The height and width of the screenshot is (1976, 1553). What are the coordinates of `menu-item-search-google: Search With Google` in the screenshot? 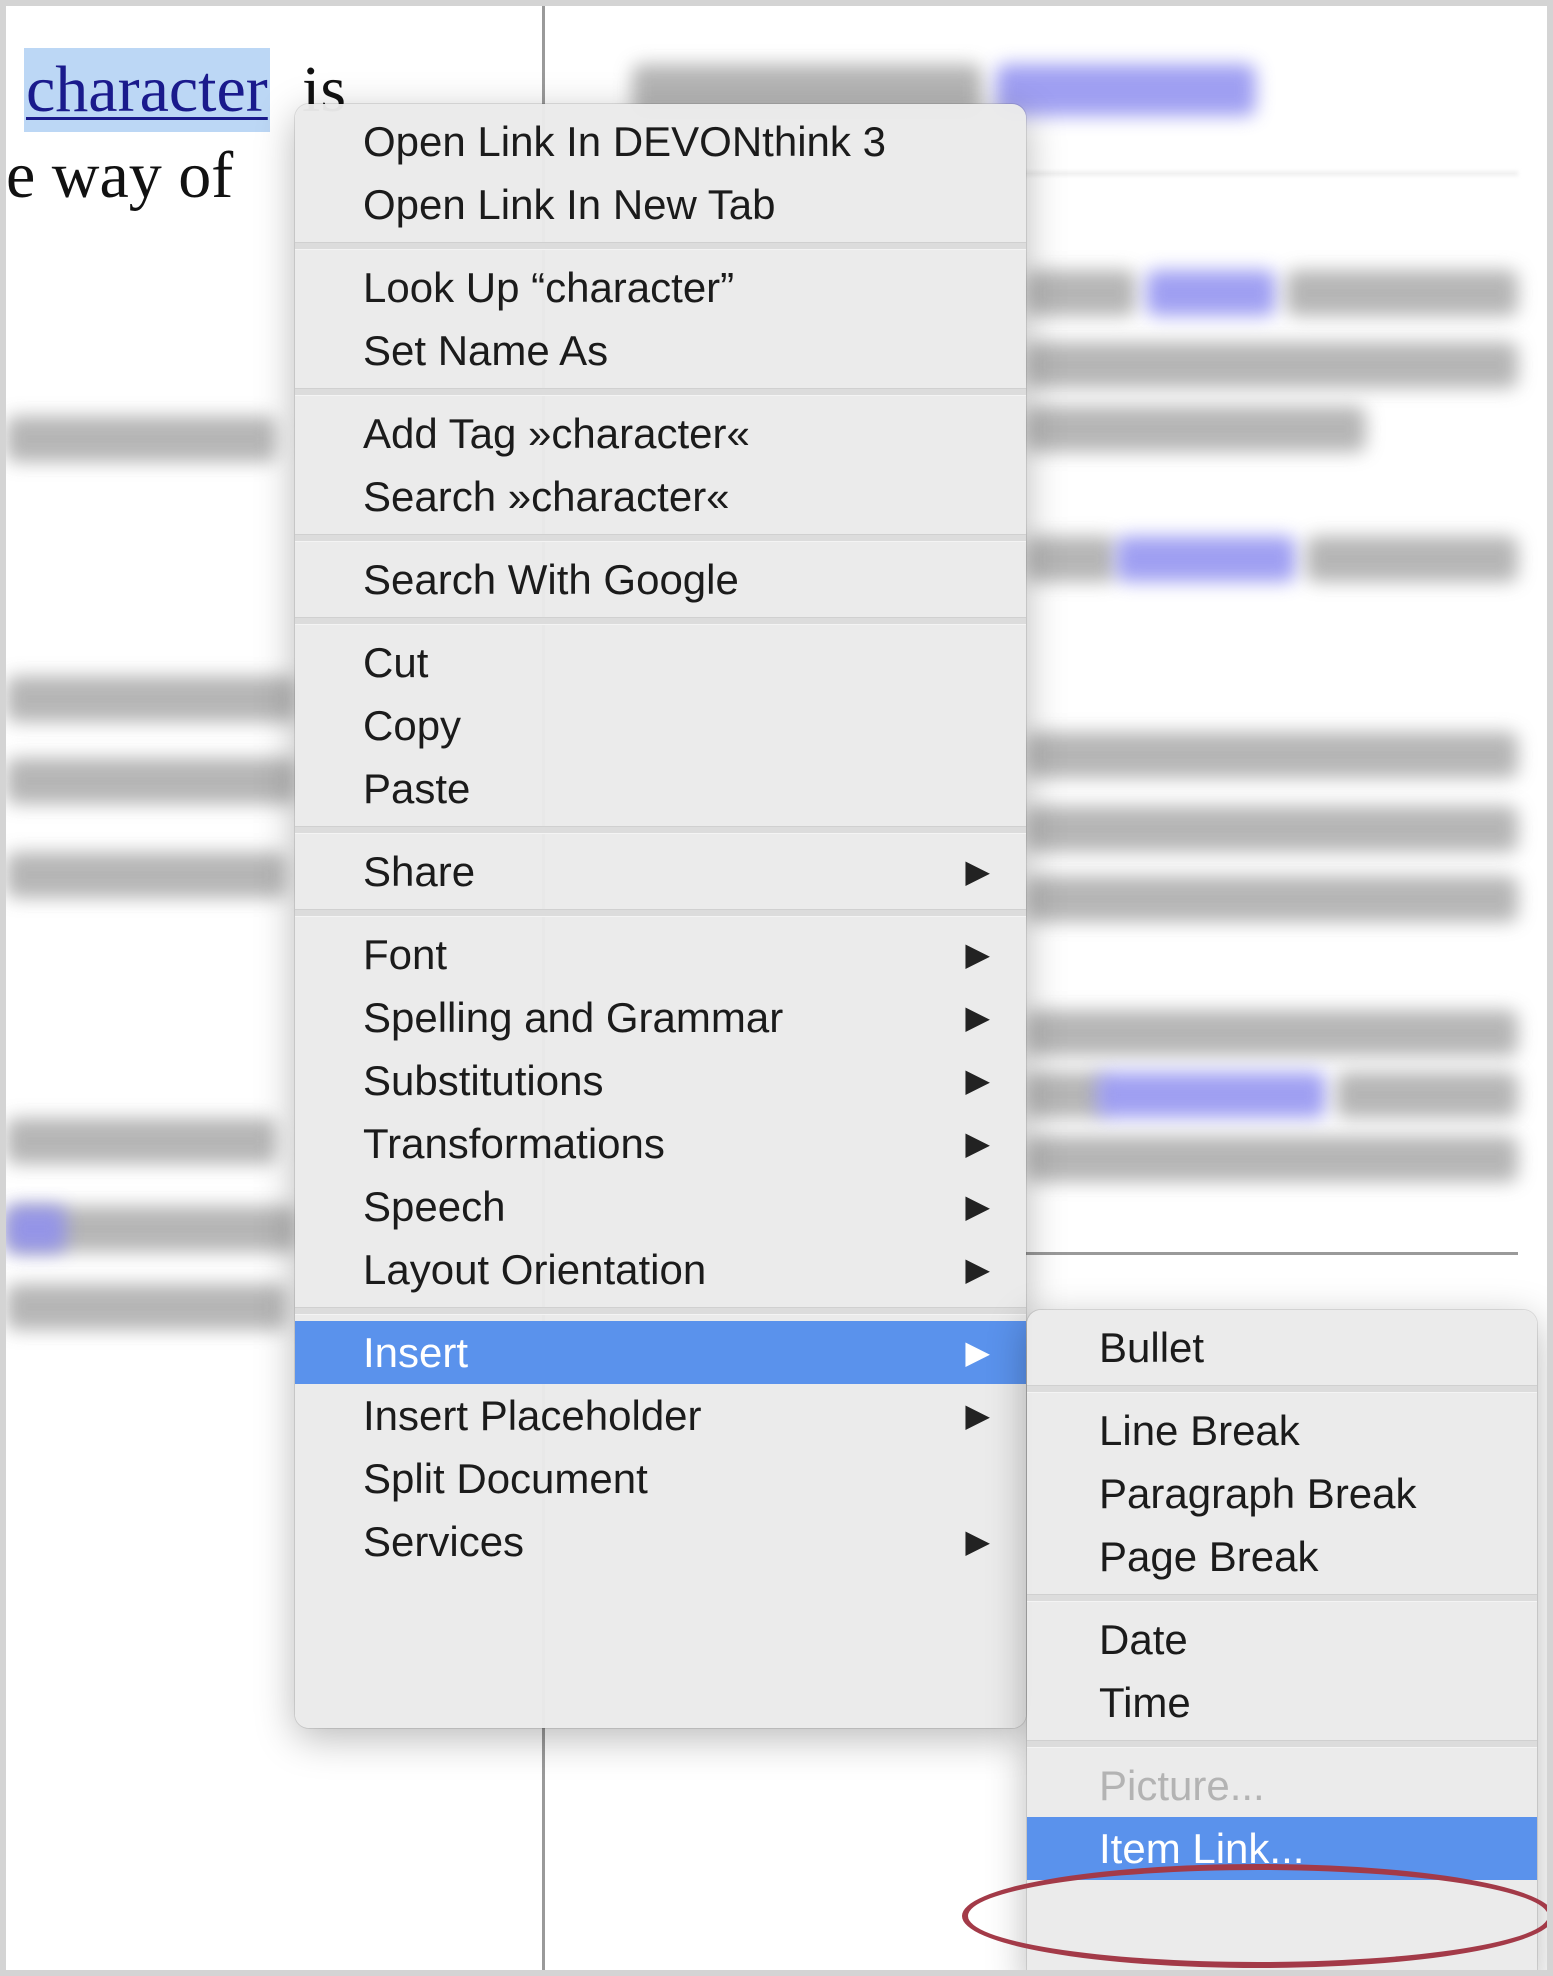 It's located at (660, 579).